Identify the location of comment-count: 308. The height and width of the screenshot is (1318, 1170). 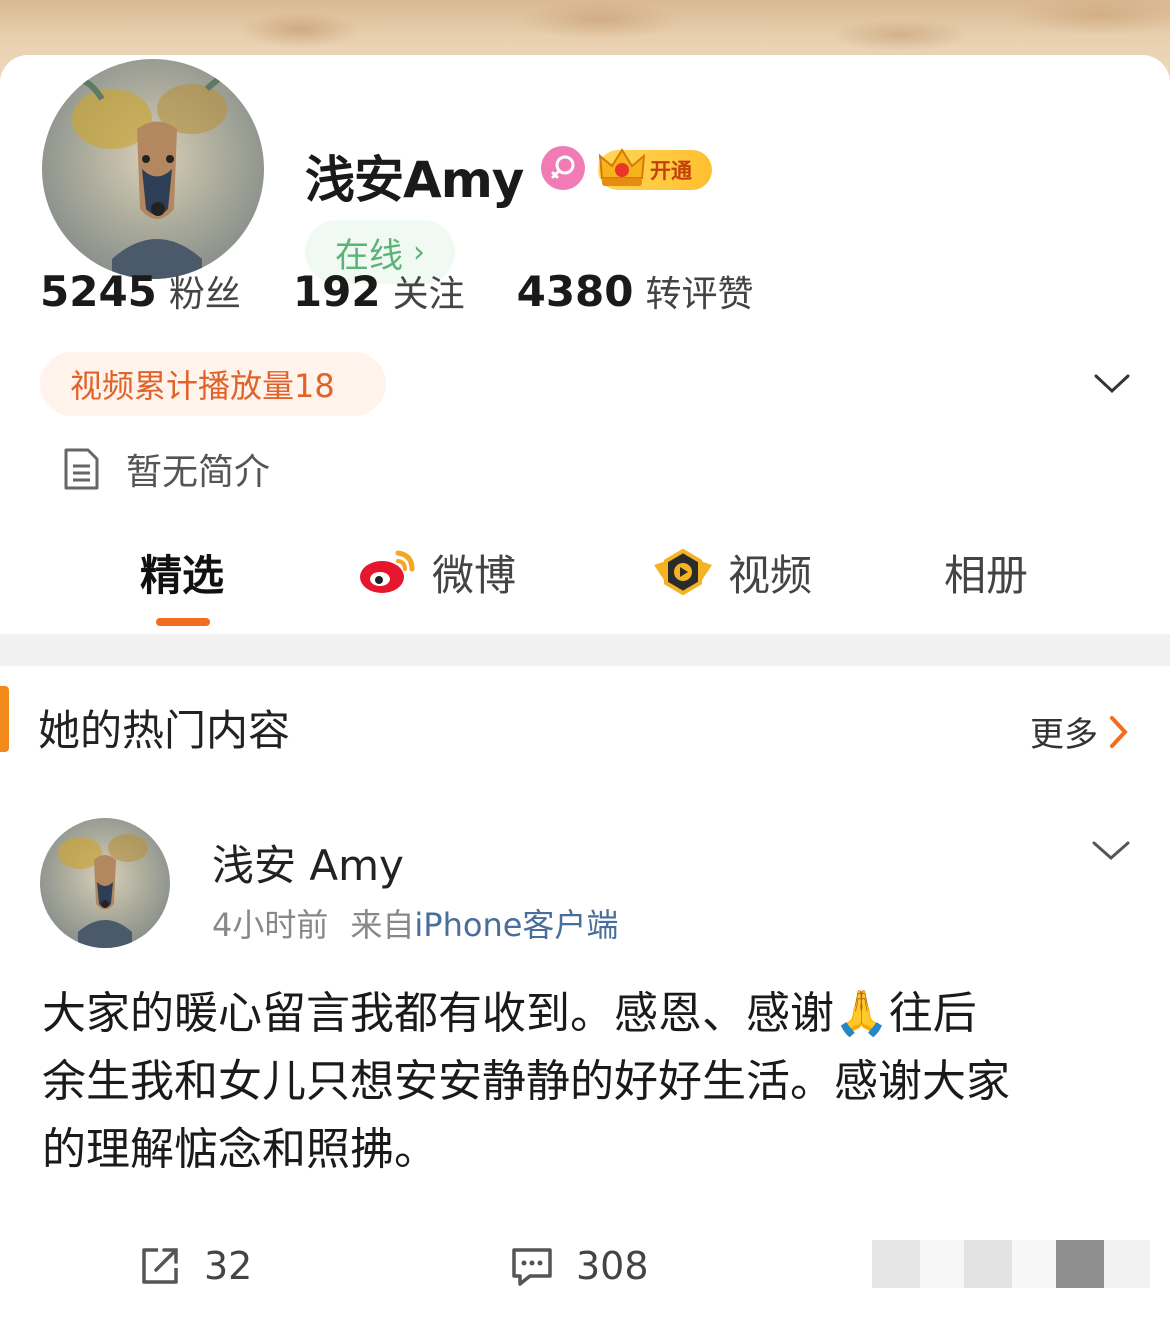
(612, 1266).